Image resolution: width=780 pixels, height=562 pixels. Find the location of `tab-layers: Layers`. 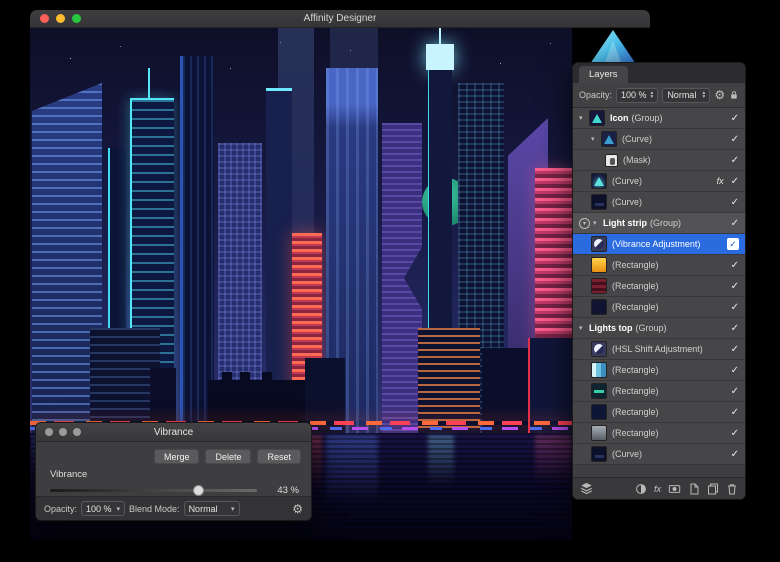

tab-layers: Layers is located at coordinates (603, 74).